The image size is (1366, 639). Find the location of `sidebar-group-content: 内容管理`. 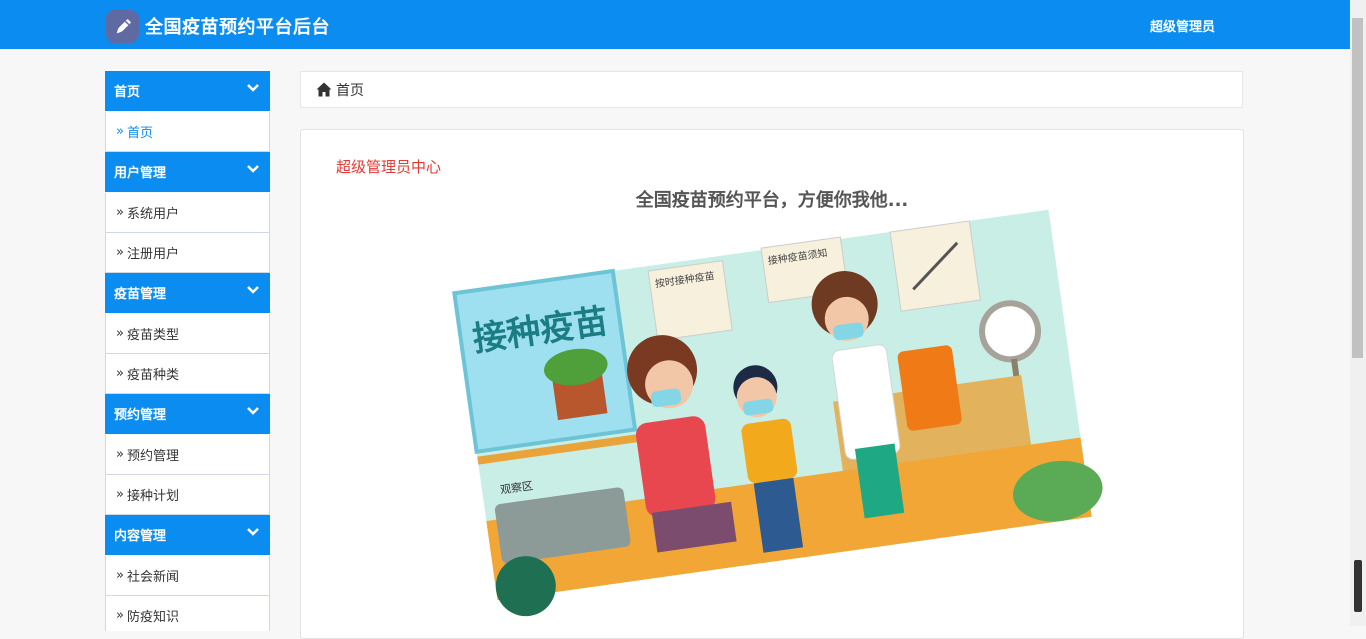

sidebar-group-content: 内容管理 is located at coordinates (187, 535).